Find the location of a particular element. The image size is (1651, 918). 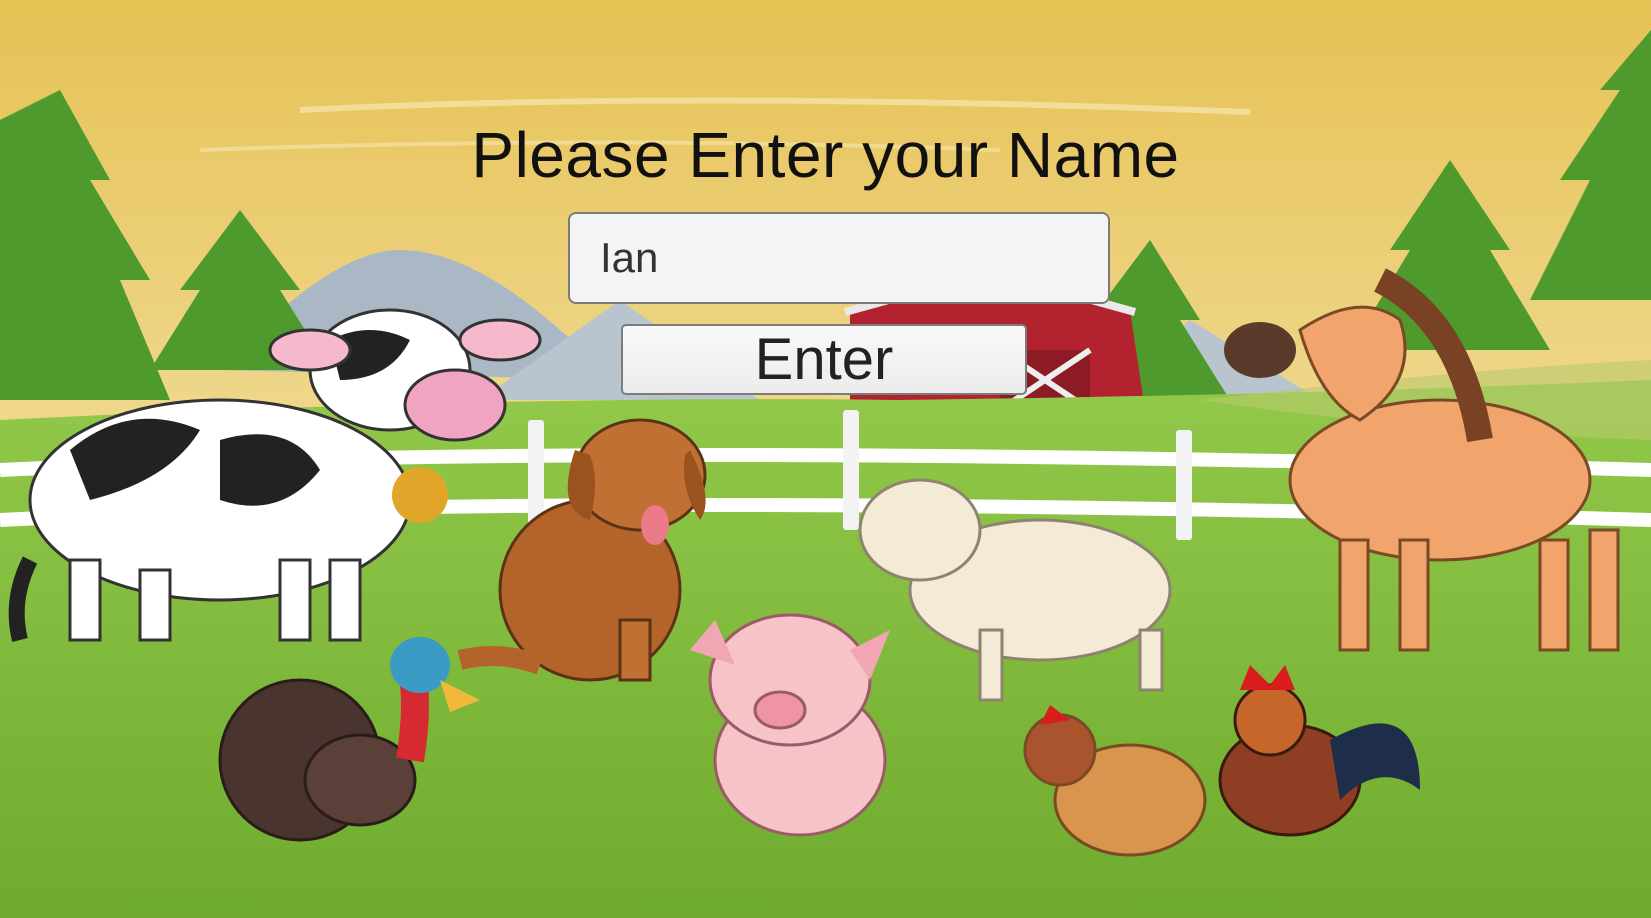

enter-button: Enter is located at coordinates (824, 359).